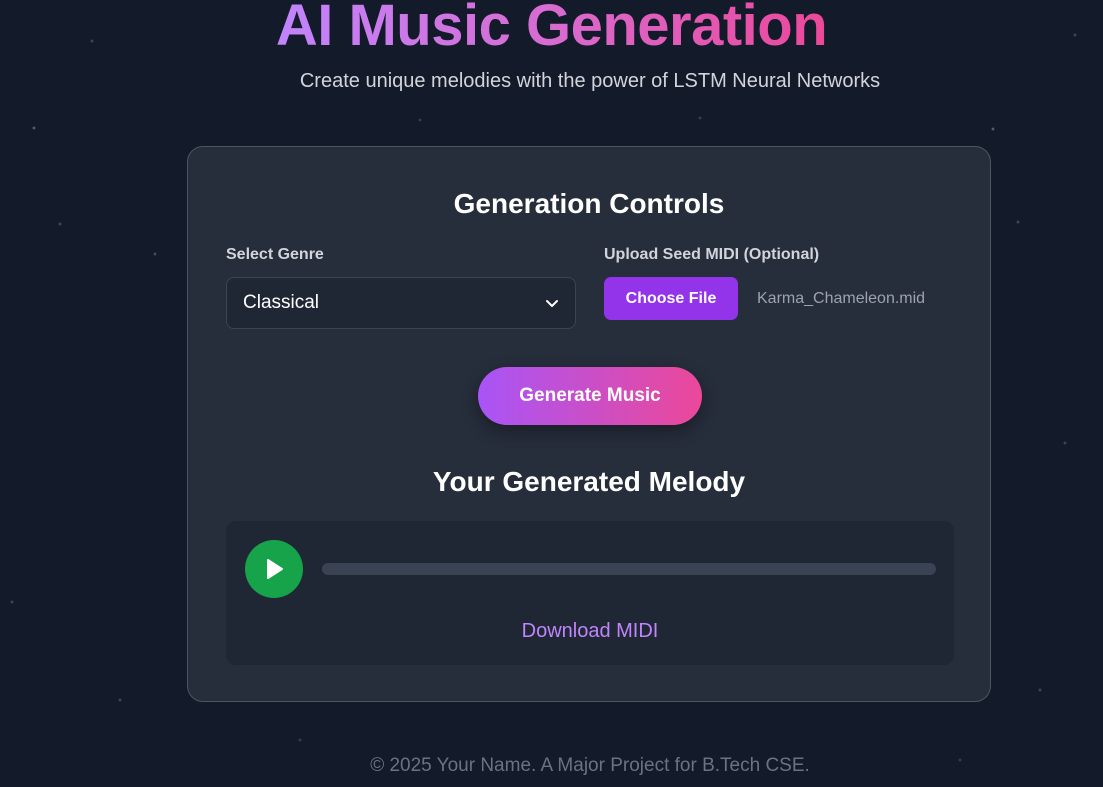  Describe the element at coordinates (589, 203) in the screenshot. I see `generation-controls-title: Generation Controls` at that location.